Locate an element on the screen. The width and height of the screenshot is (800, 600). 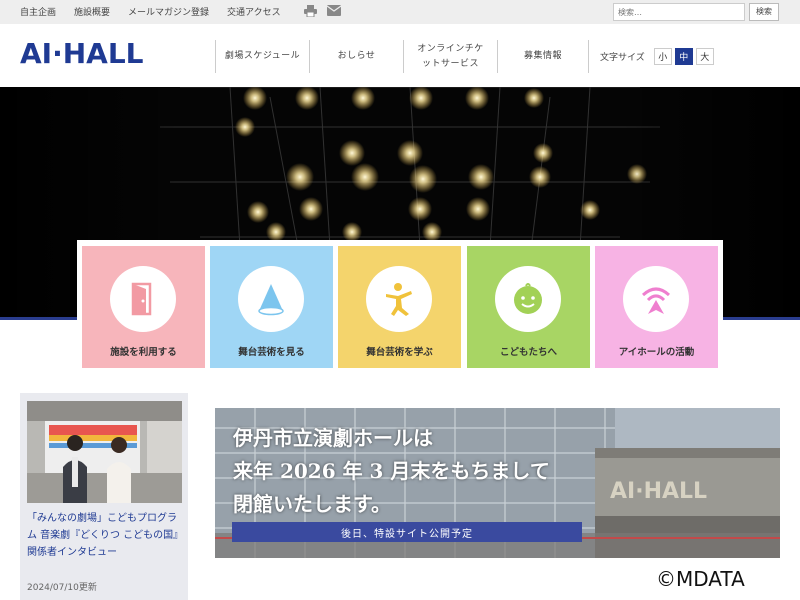
tile-for-children: こどもたちへ is located at coordinates (528, 307).